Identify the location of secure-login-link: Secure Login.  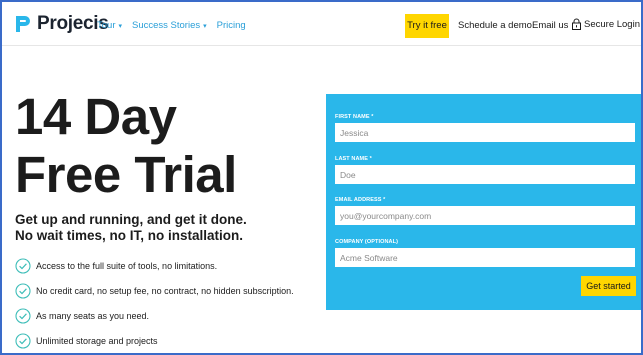
(606, 24).